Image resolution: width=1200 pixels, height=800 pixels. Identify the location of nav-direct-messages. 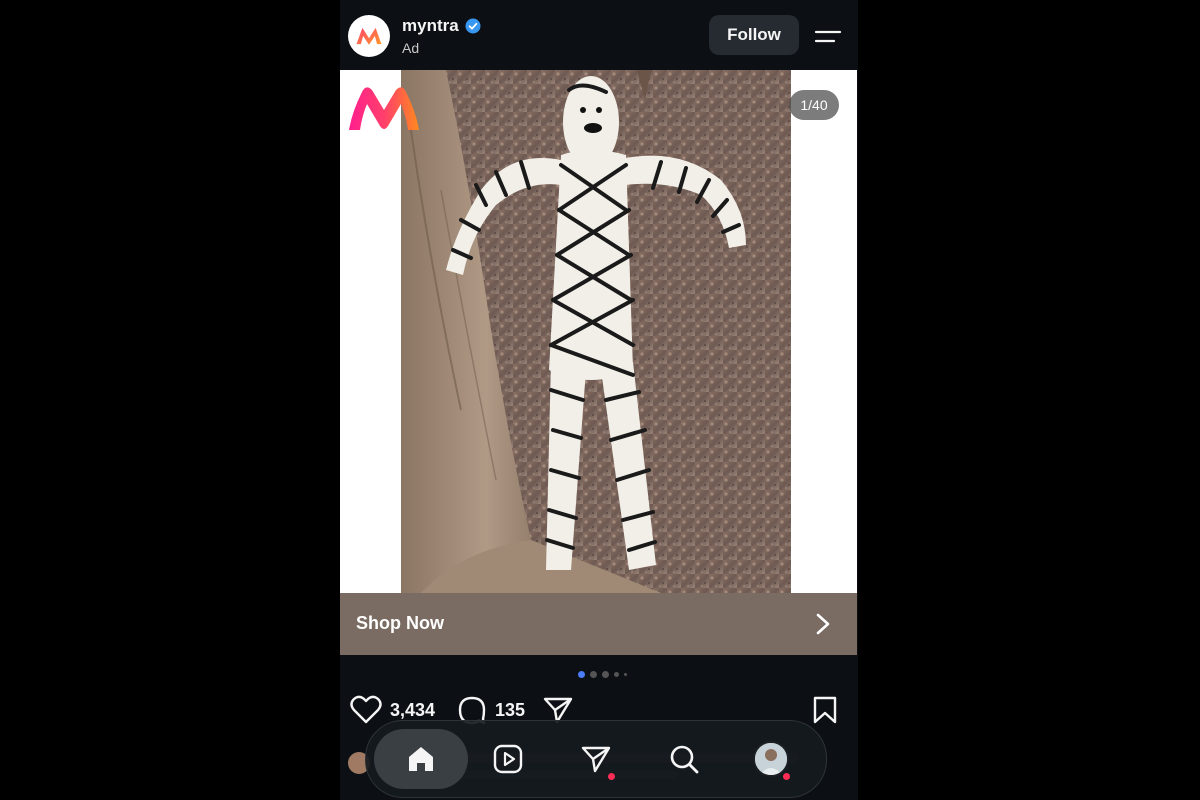
(596, 759).